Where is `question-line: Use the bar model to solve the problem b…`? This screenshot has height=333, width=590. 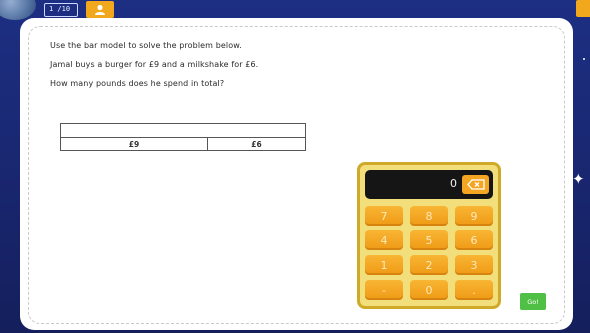 question-line: Use the bar model to solve the problem b… is located at coordinates (146, 45).